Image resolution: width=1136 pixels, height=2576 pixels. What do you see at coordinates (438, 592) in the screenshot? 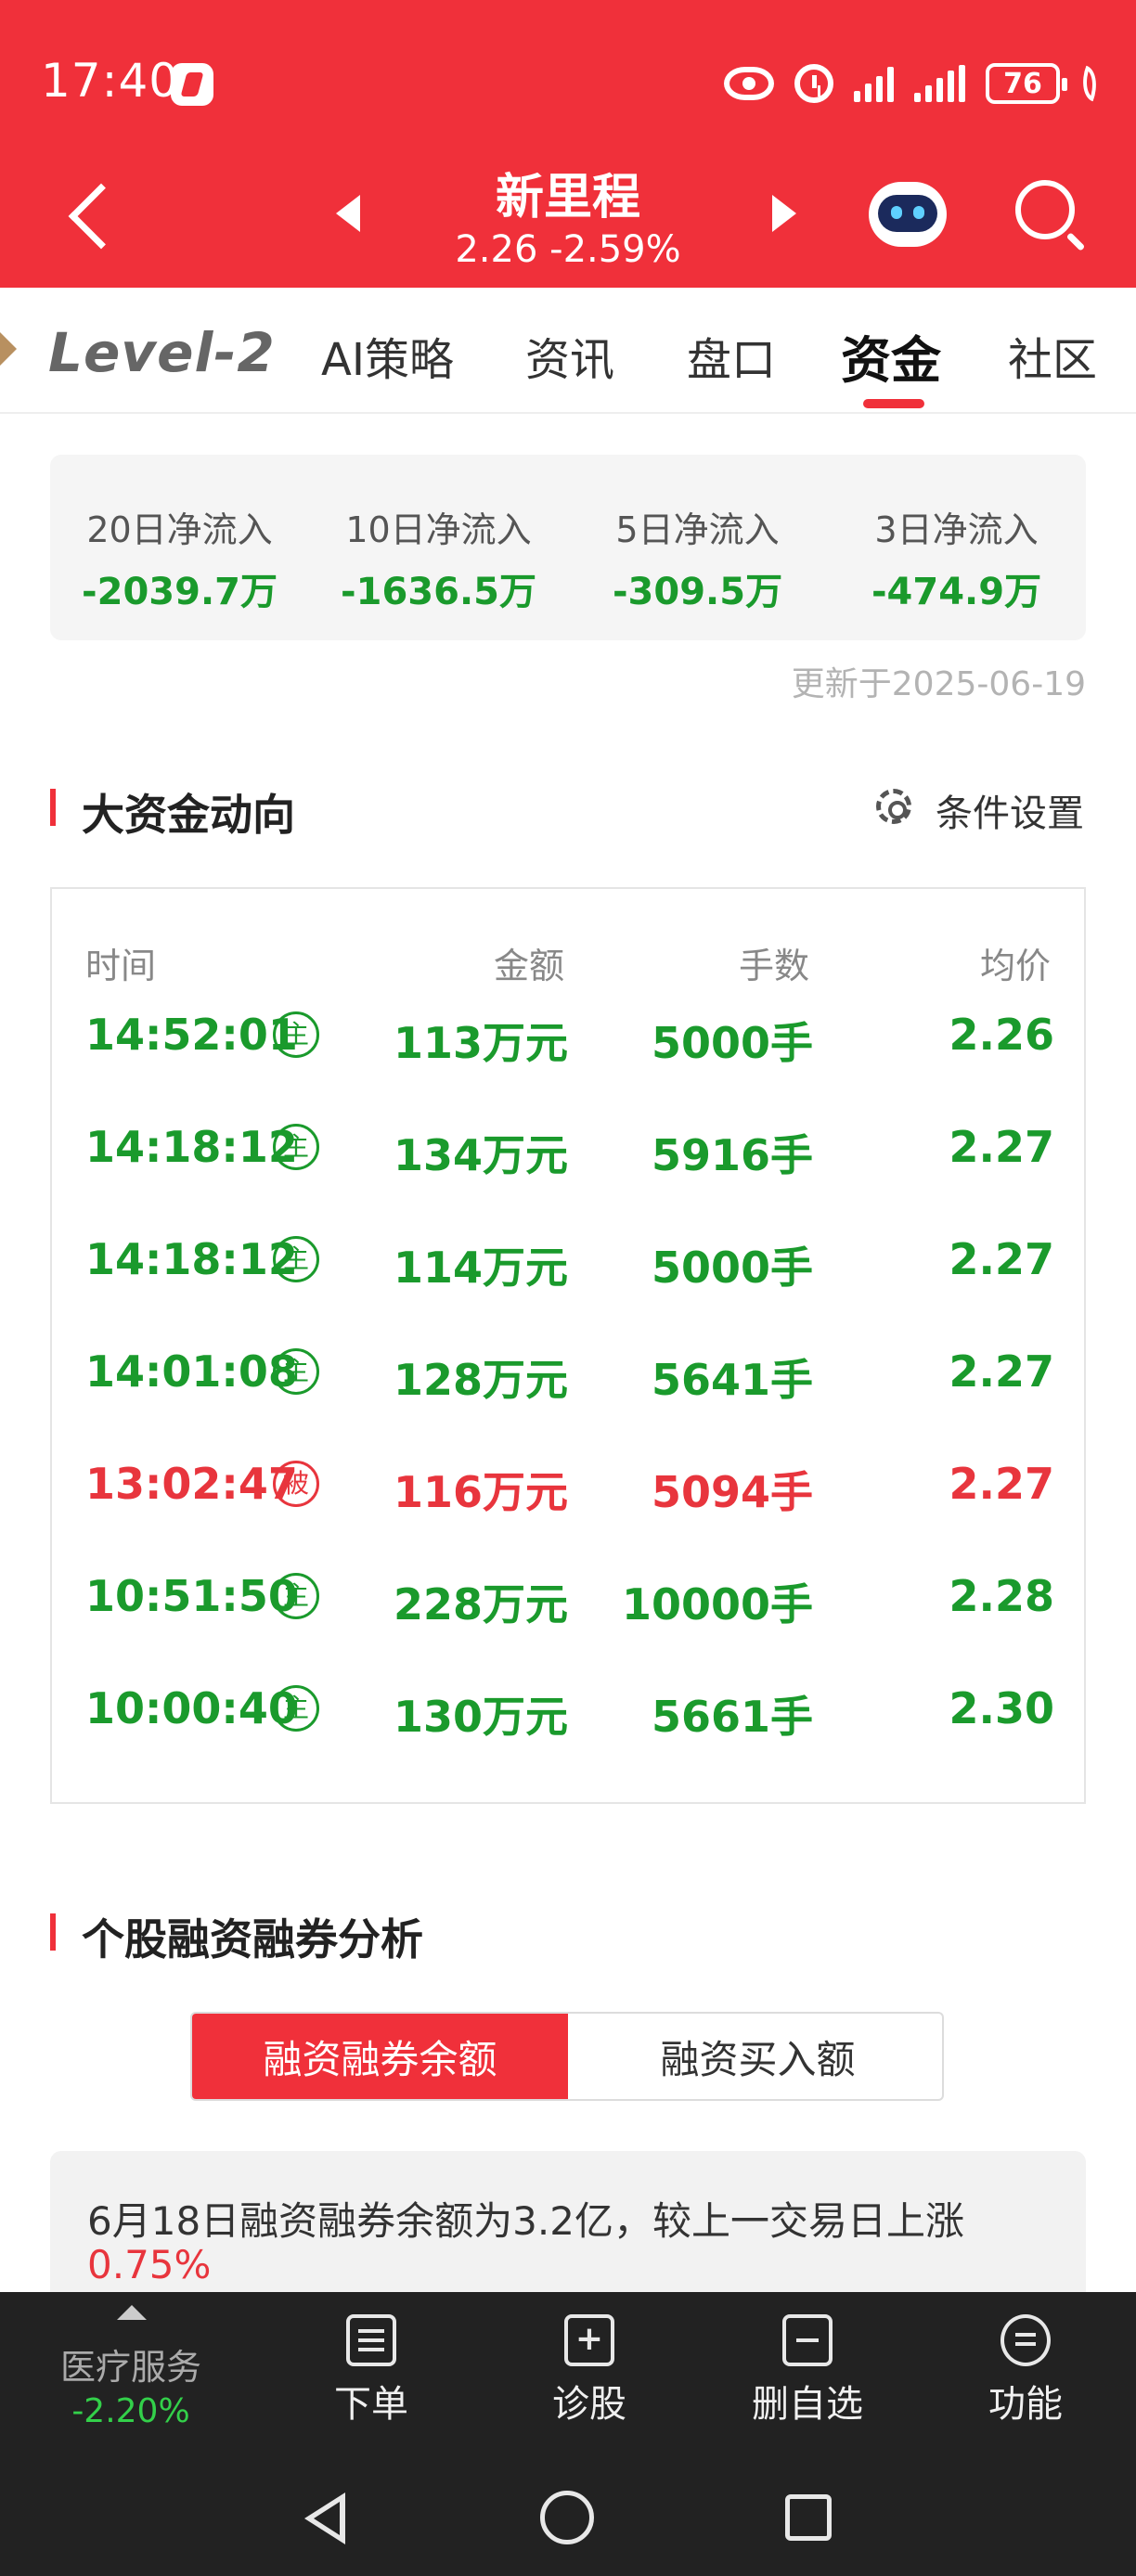
I see `net-inflow-value: -1636.5万` at bounding box center [438, 592].